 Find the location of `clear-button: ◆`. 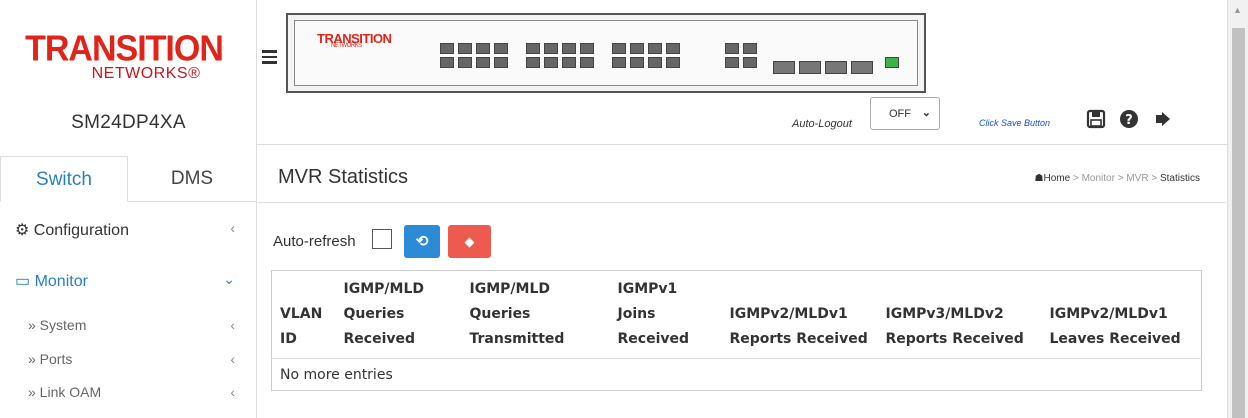

clear-button: ◆ is located at coordinates (469, 241).